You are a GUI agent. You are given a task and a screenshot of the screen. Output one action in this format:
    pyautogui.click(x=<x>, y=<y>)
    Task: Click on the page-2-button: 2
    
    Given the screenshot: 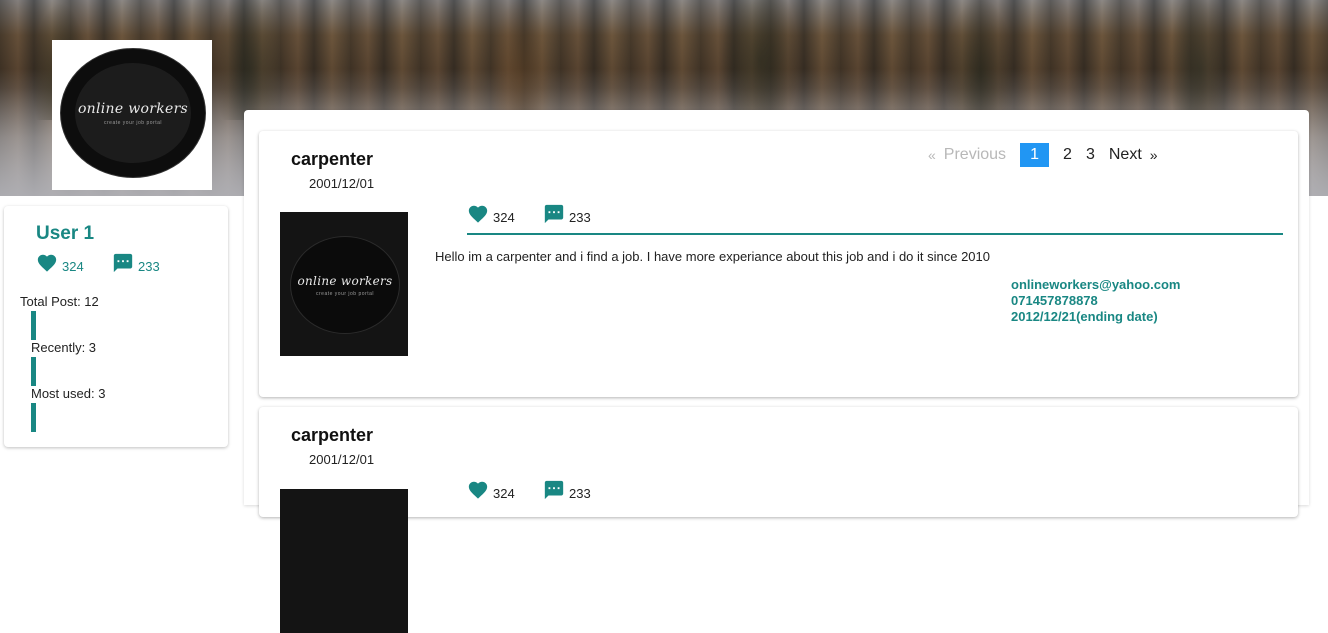 What is the action you would take?
    pyautogui.click(x=1067, y=155)
    